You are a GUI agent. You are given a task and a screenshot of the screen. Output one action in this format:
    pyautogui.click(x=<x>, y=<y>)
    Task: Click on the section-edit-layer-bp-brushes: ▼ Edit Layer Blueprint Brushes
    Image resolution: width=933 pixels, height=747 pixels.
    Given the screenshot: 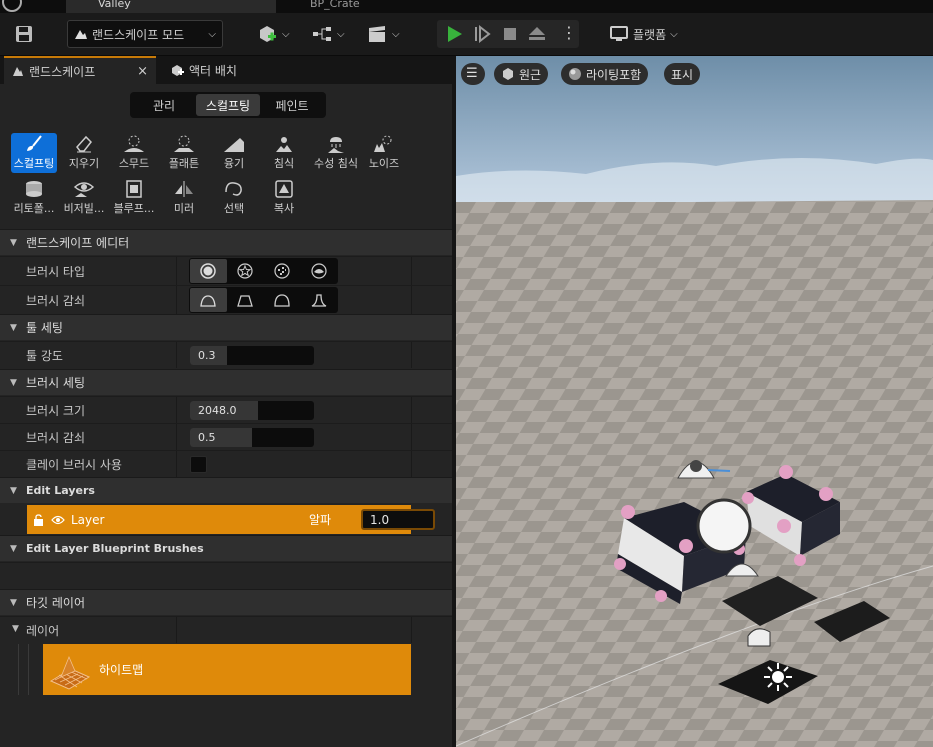 What is the action you would take?
    pyautogui.click(x=226, y=548)
    